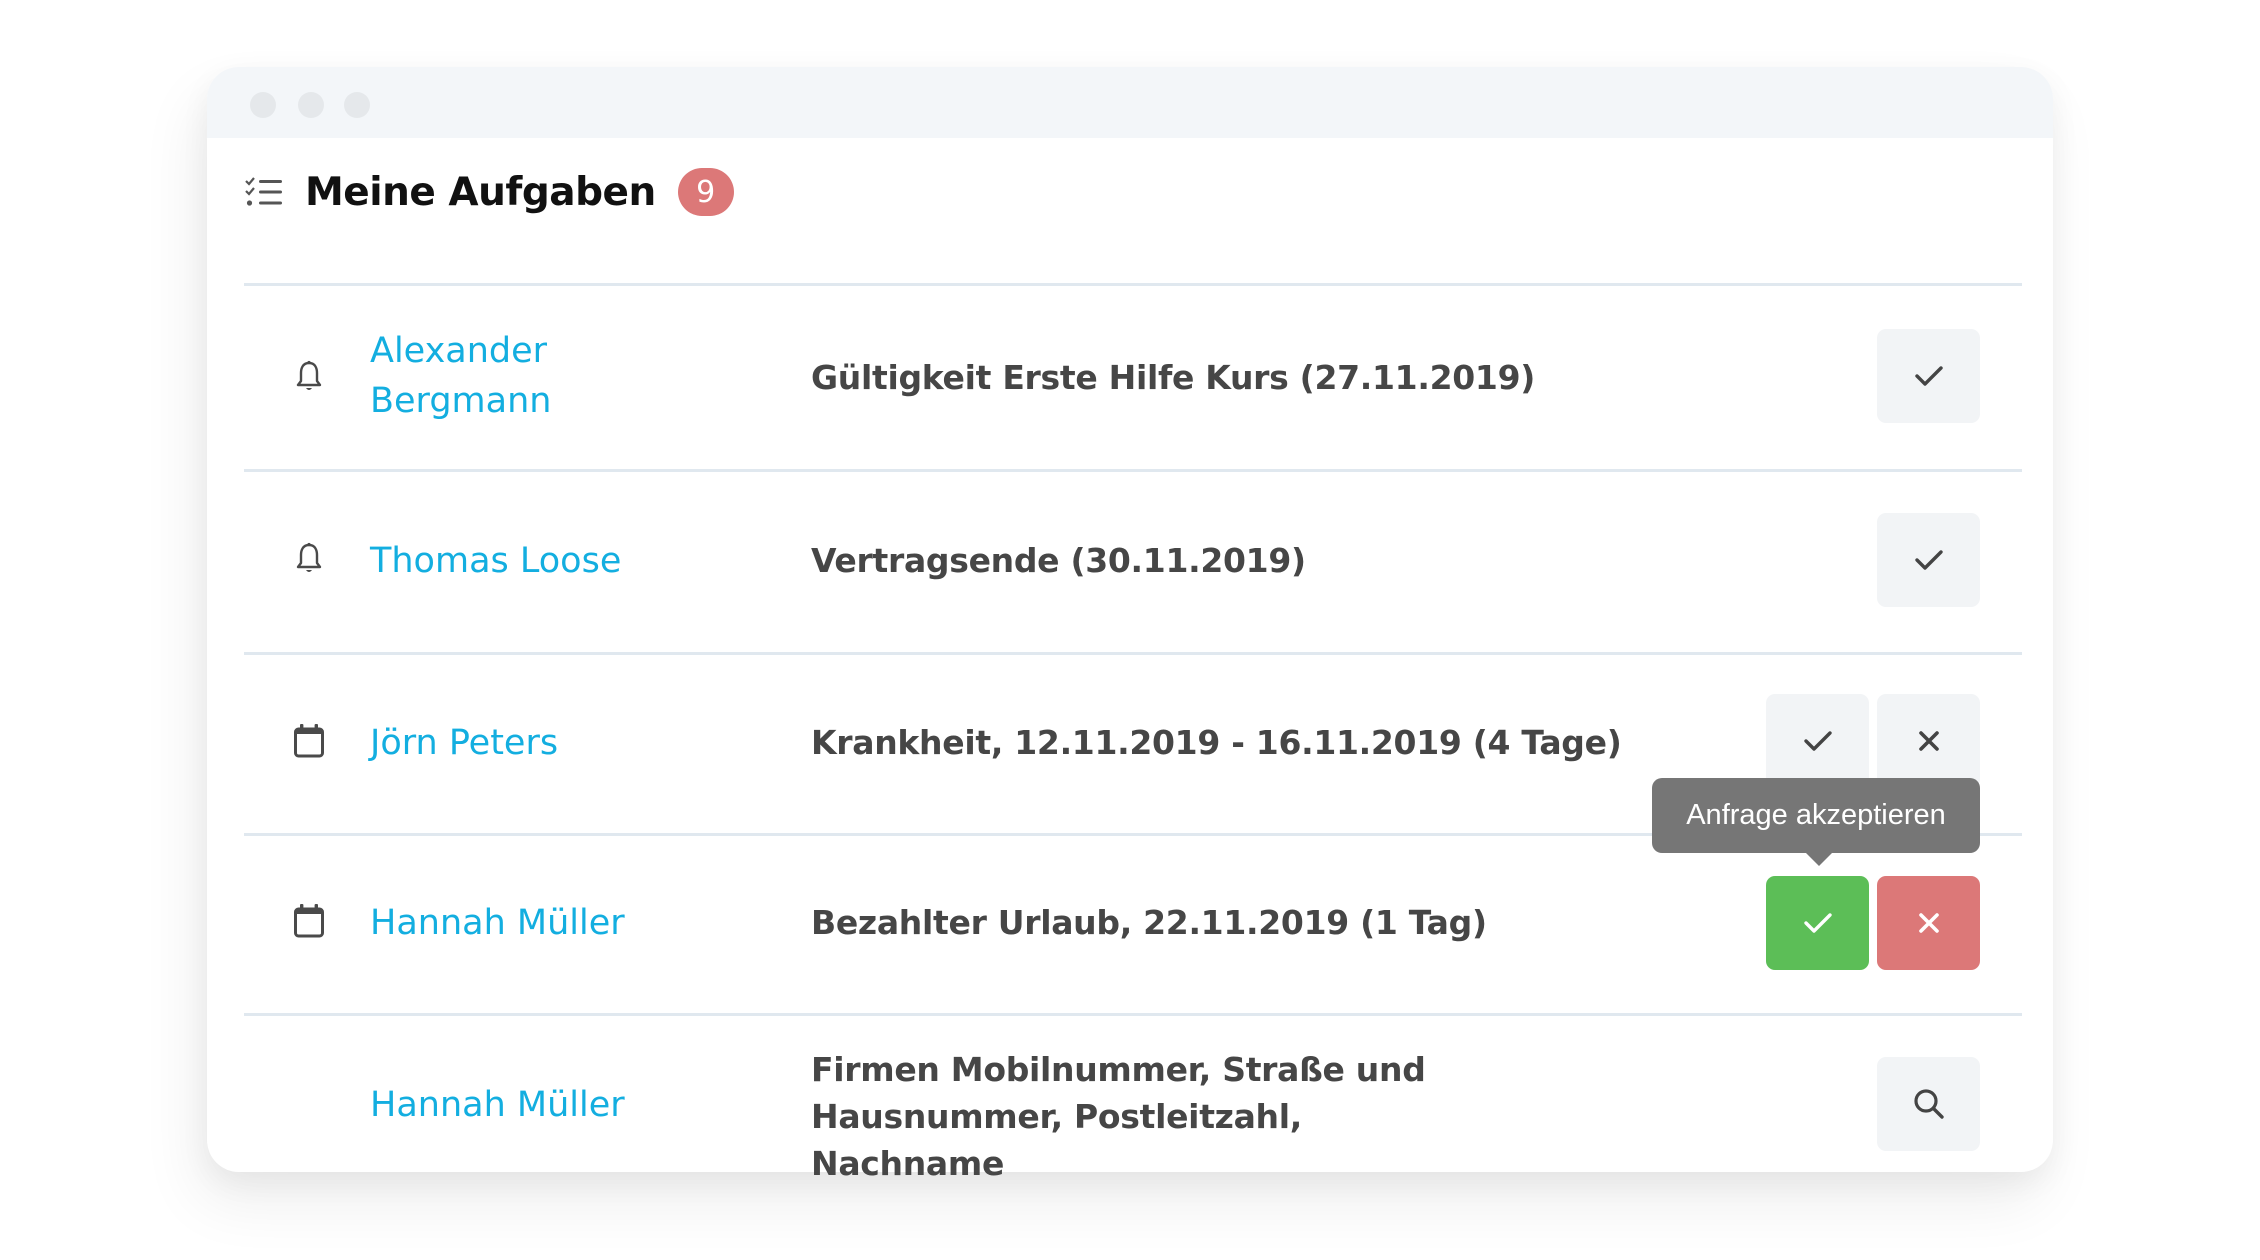  What do you see at coordinates (1058, 560) in the screenshot?
I see `task-description: Vertragsende (30.11.2019)` at bounding box center [1058, 560].